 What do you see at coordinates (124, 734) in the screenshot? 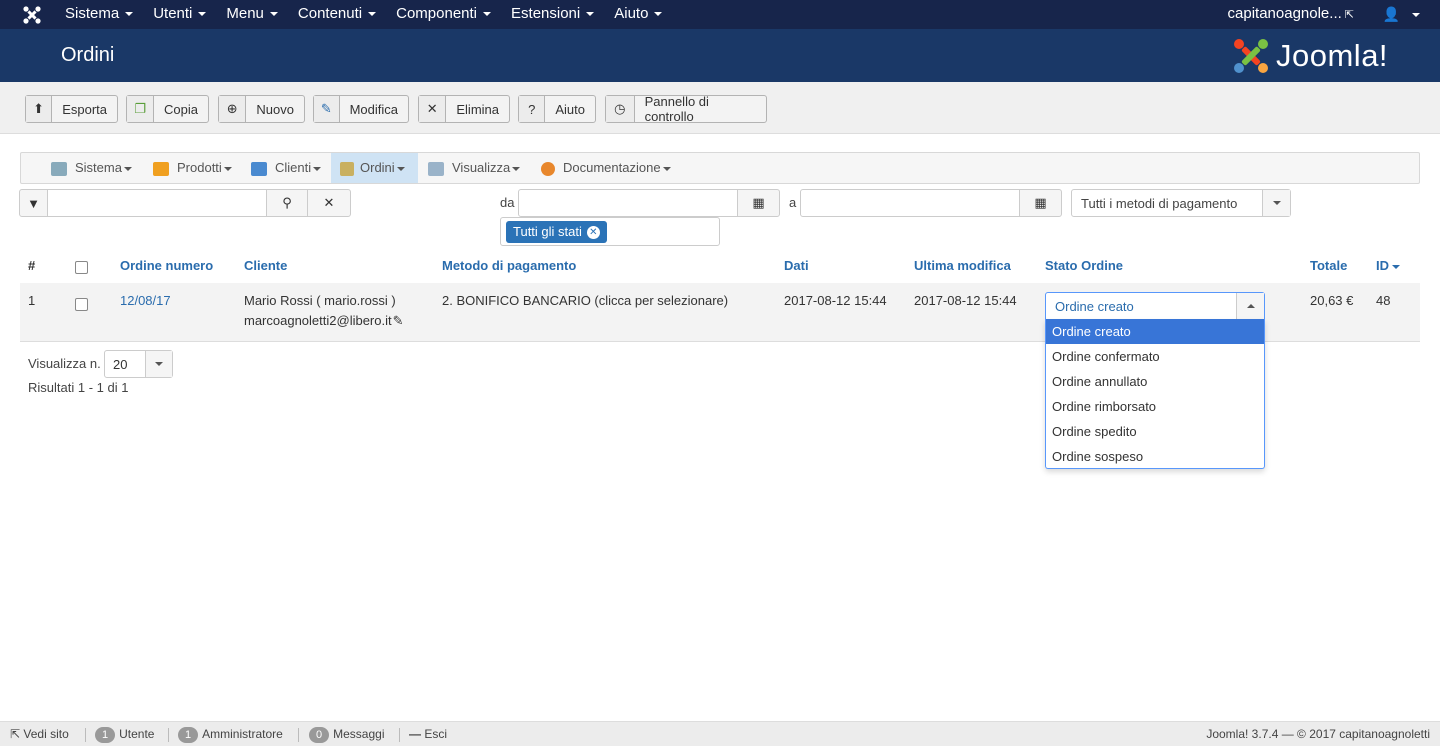
I see `users-link: 1 Utente` at bounding box center [124, 734].